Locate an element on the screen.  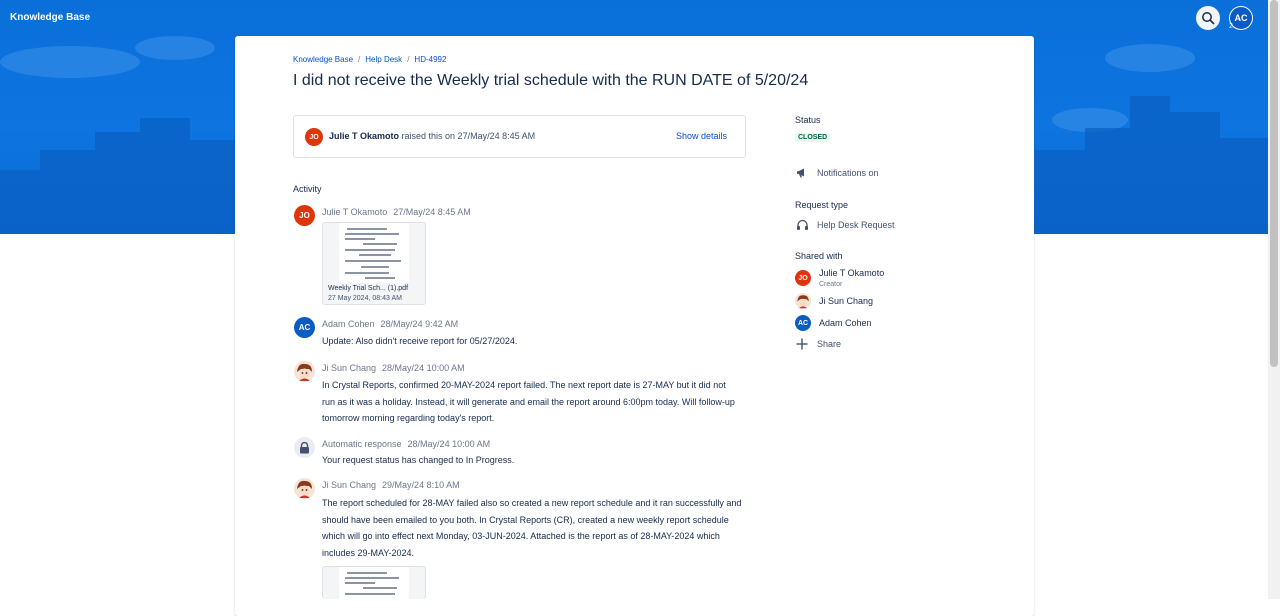
activity-author: Adam Cohen is located at coordinates (348, 324).